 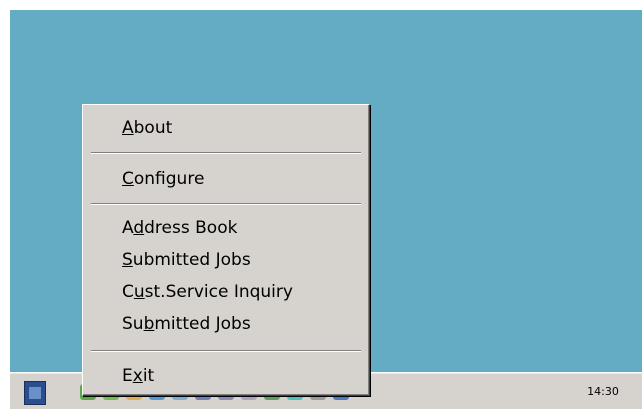 What do you see at coordinates (226, 260) in the screenshot?
I see `menu-item-submitted-jobs: Submitted Jobs` at bounding box center [226, 260].